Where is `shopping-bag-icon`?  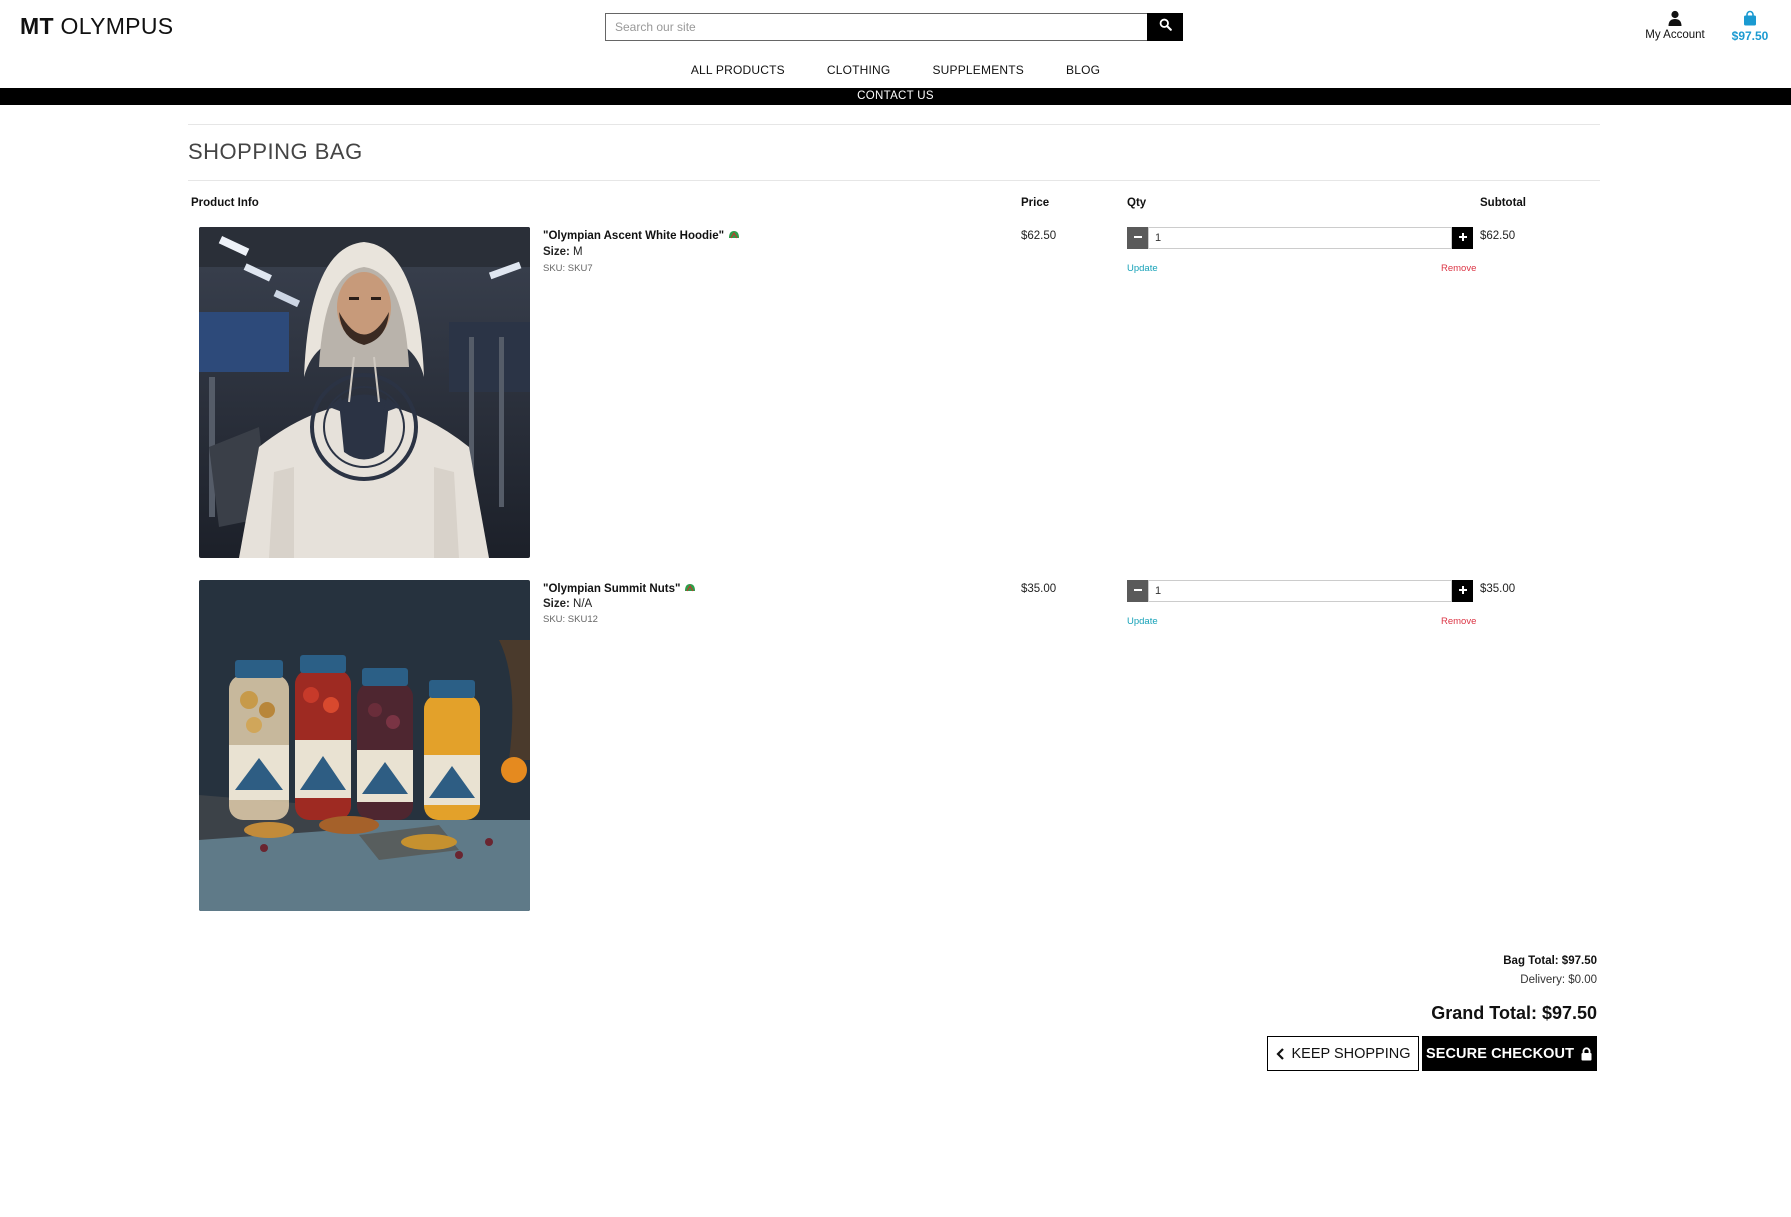
shopping-bag-icon is located at coordinates (1750, 18).